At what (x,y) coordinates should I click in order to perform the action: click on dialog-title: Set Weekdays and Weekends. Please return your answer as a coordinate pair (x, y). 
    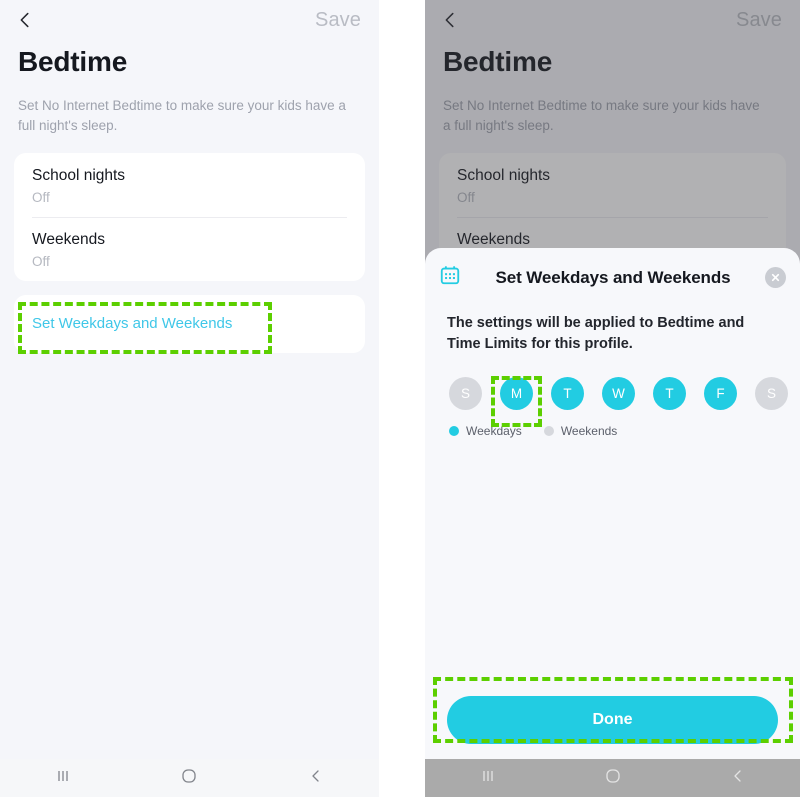
    Looking at the image, I should click on (613, 277).